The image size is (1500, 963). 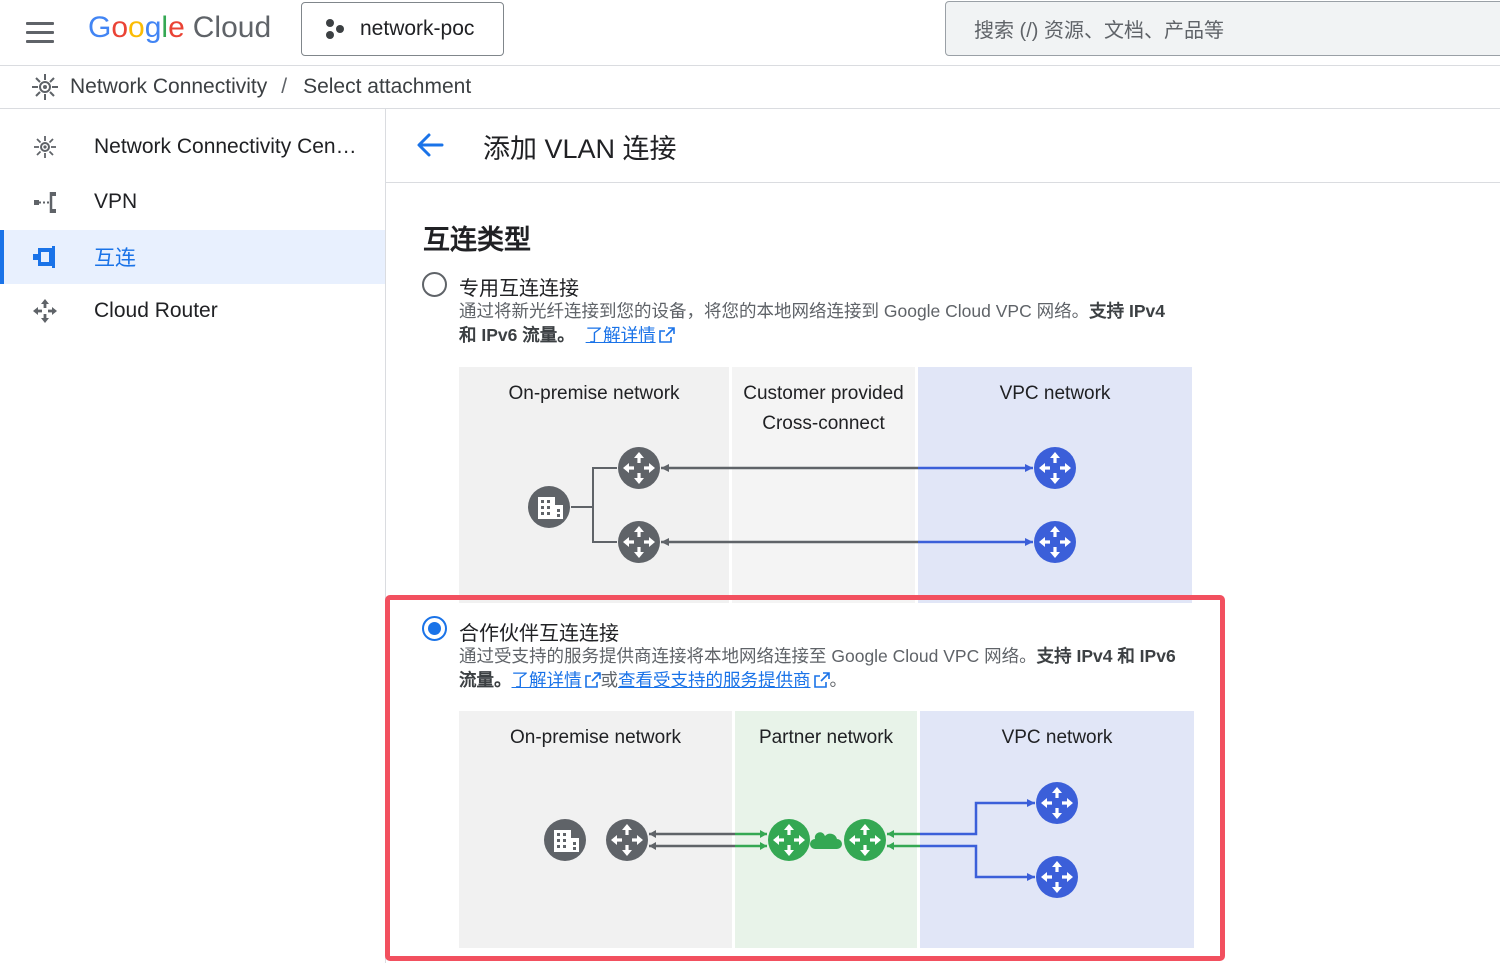 What do you see at coordinates (192, 202) in the screenshot?
I see `sidebar-item-vpn: VPN` at bounding box center [192, 202].